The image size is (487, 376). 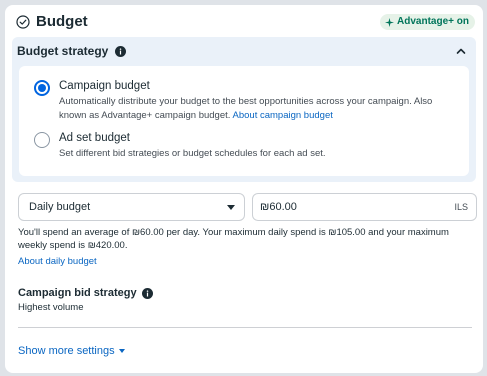 I want to click on ad-set-budget-radio, so click(x=42, y=140).